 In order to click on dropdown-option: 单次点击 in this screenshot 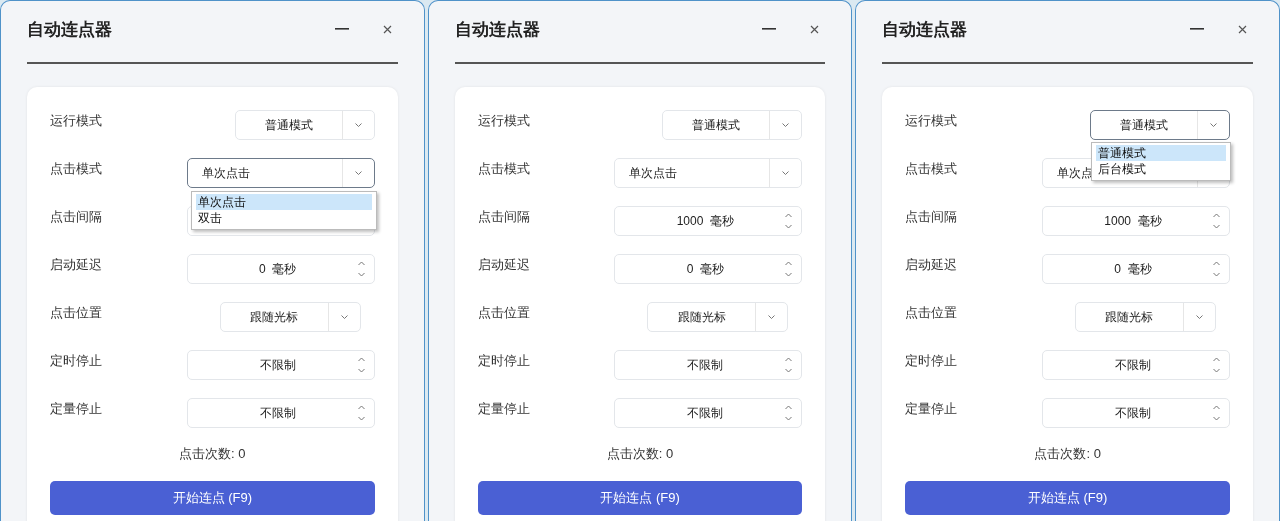, I will do `click(283, 202)`.